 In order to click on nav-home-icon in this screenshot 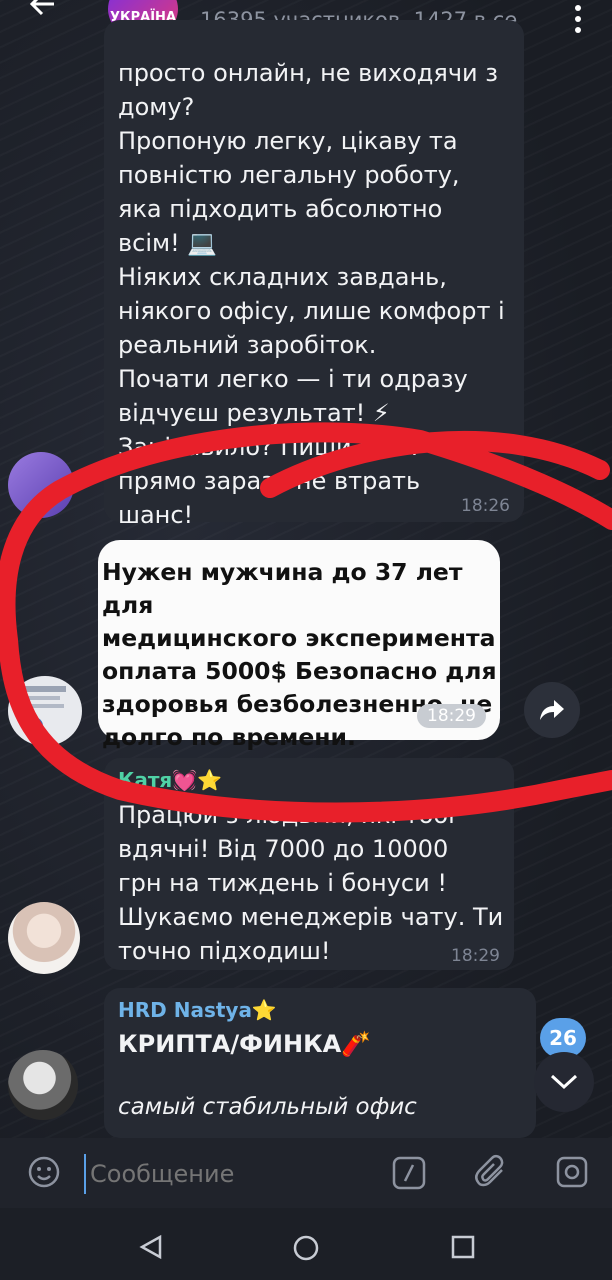, I will do `click(306, 1248)`.